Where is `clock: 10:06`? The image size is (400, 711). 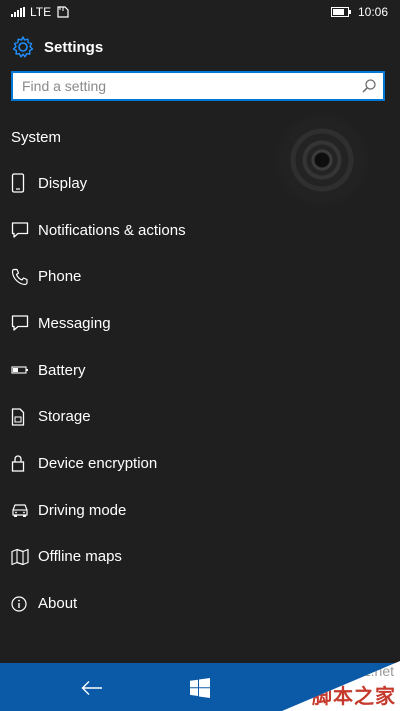 clock: 10:06 is located at coordinates (372, 12).